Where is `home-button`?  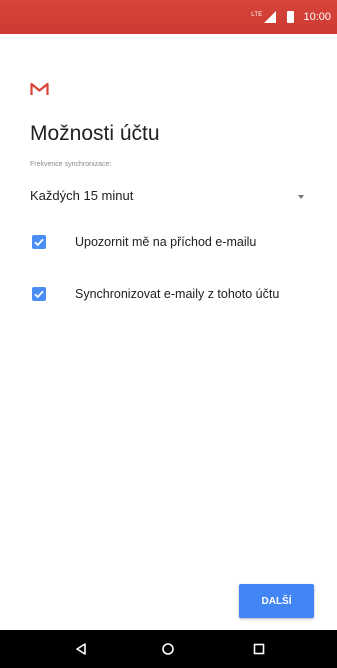 home-button is located at coordinates (168, 649).